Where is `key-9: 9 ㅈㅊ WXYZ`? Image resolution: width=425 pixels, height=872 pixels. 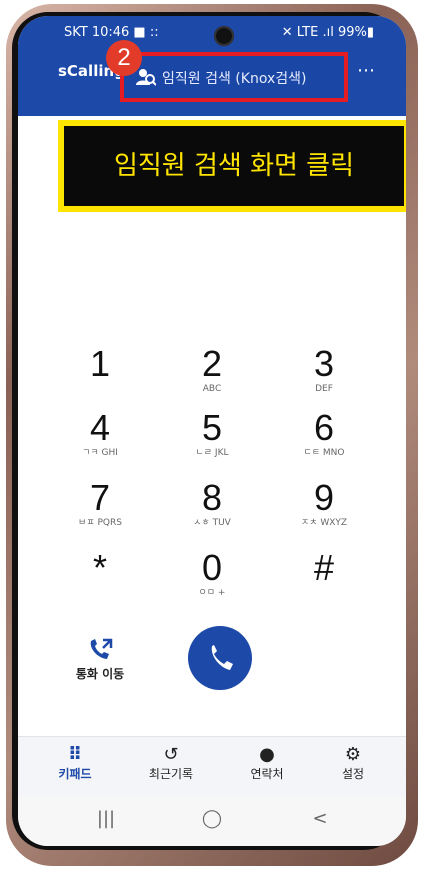 key-9: 9 ㅈㅊ WXYZ is located at coordinates (324, 510).